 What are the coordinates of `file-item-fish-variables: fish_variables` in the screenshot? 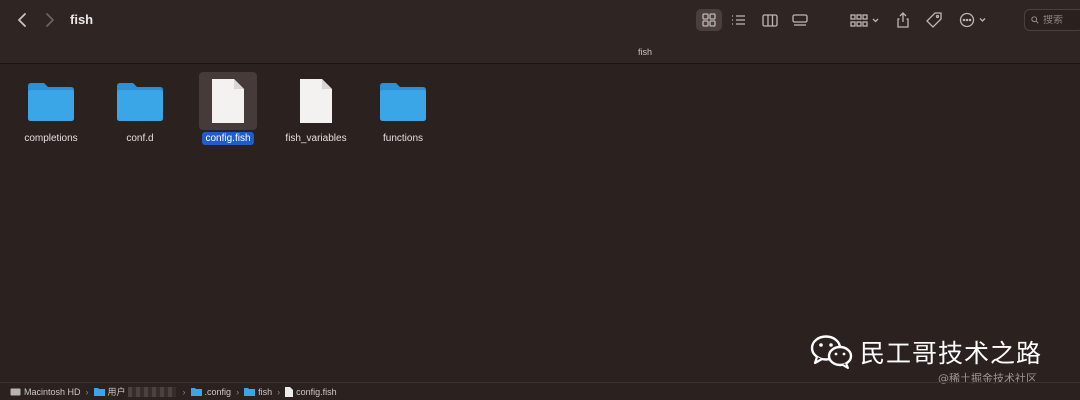 It's located at (316, 110).